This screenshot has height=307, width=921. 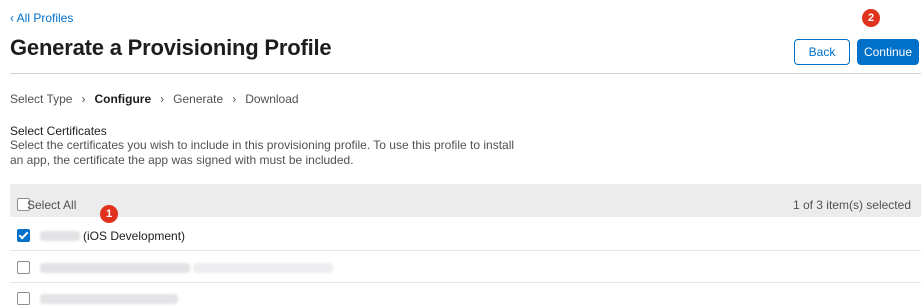 What do you see at coordinates (41, 18) in the screenshot?
I see `all-profiles-link: ‹ All Profiles` at bounding box center [41, 18].